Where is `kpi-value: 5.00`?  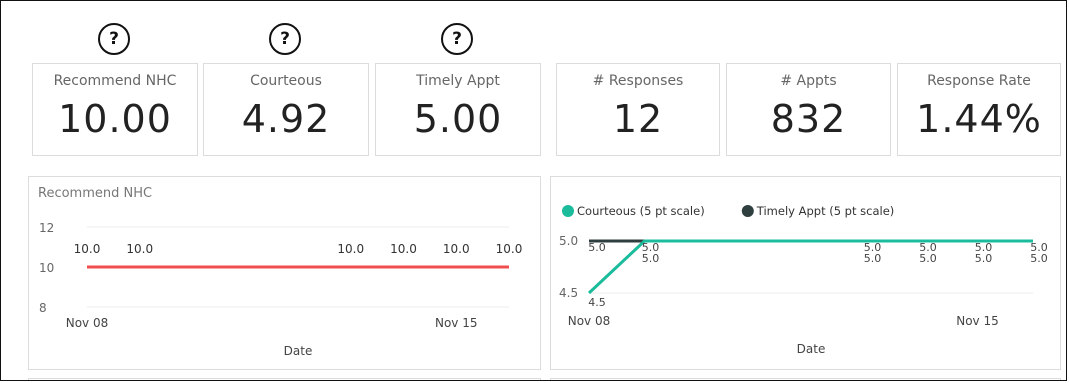 kpi-value: 5.00 is located at coordinates (458, 119).